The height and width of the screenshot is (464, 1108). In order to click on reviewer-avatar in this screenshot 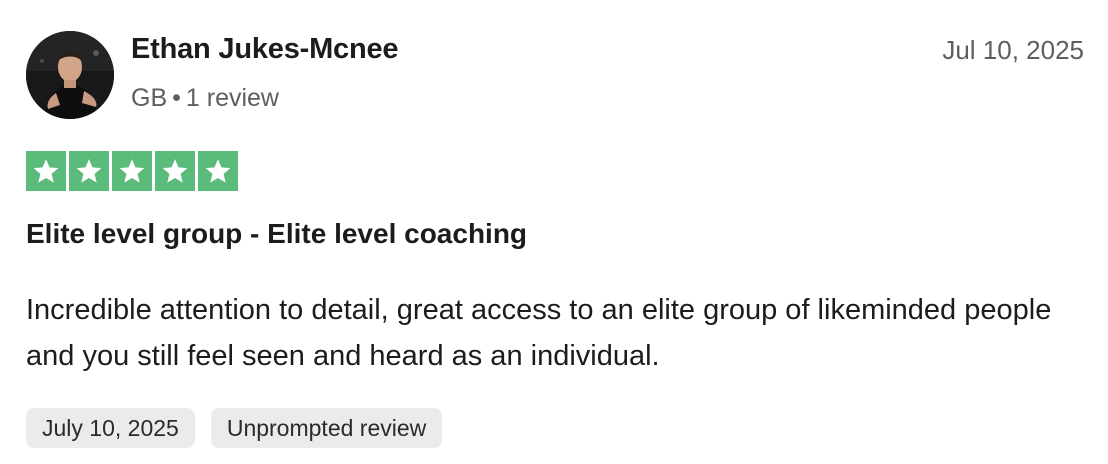, I will do `click(70, 75)`.